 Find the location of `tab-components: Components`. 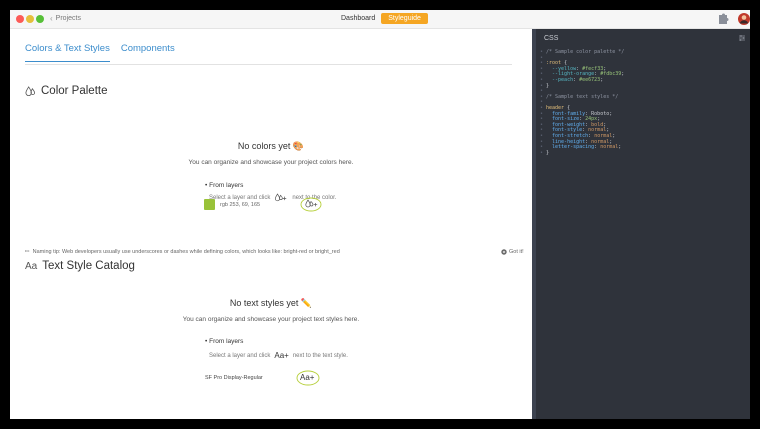

tab-components: Components is located at coordinates (148, 52).